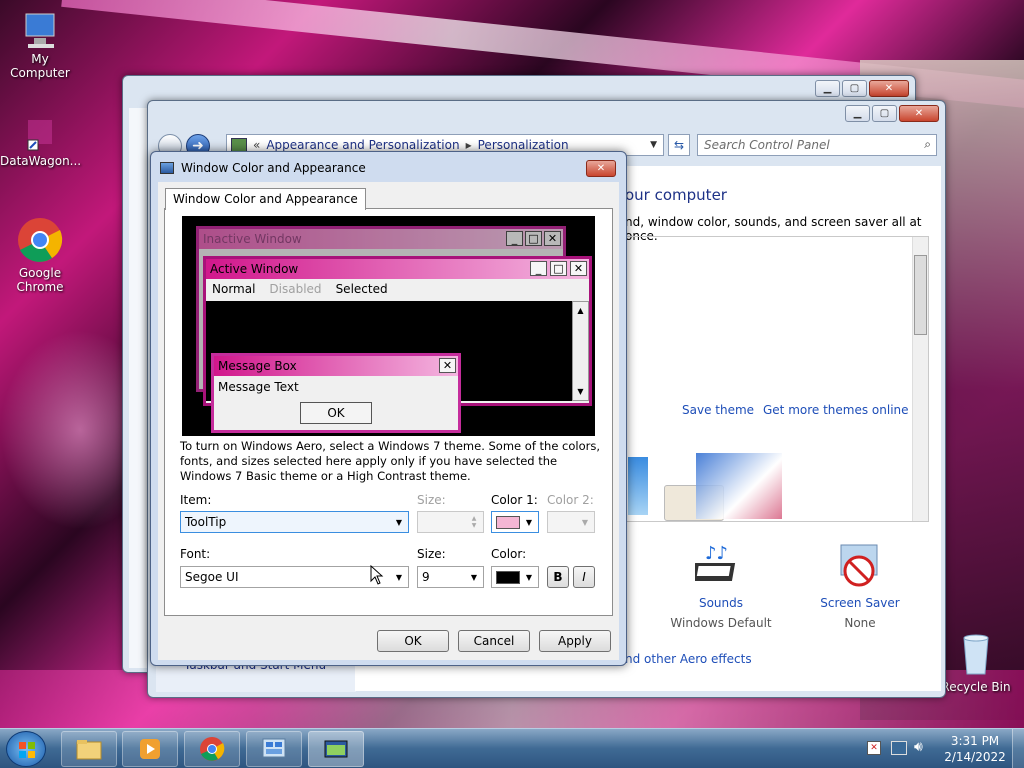  Describe the element at coordinates (362, 145) in the screenshot. I see `breadcrumb-item: Appearance and Personalization` at that location.